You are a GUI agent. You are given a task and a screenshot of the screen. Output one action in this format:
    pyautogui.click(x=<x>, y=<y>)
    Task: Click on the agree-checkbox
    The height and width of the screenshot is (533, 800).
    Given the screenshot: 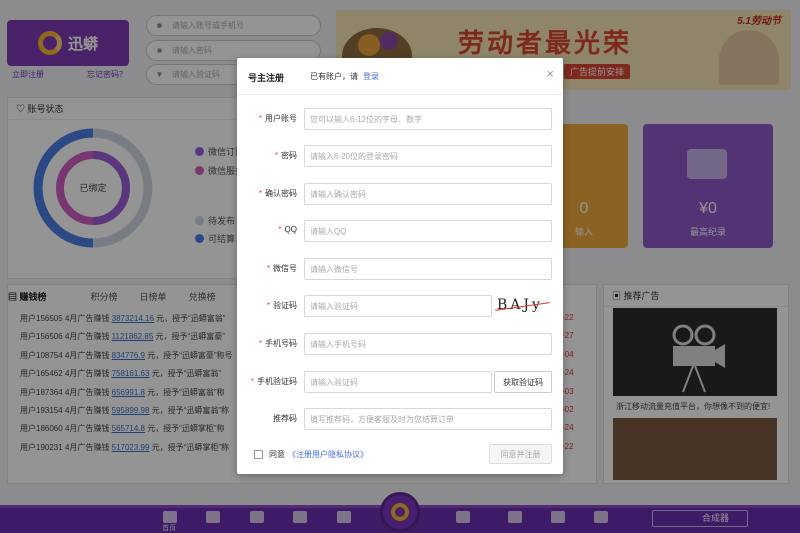 What is the action you would take?
    pyautogui.click(x=258, y=454)
    